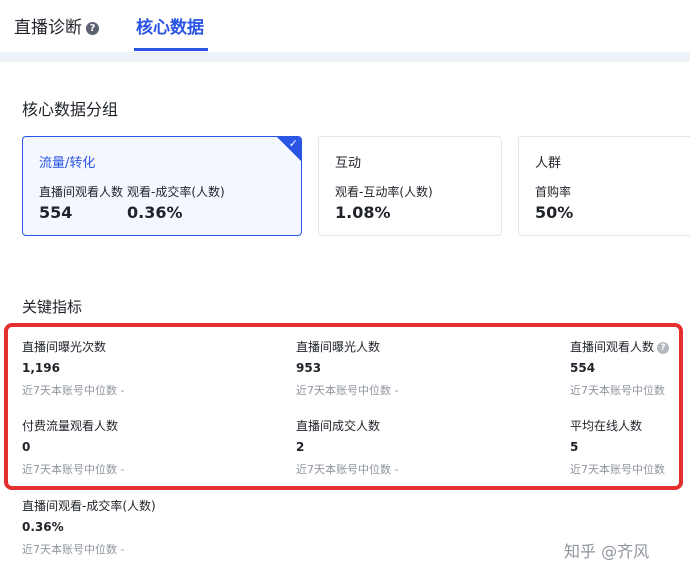 This screenshot has height=579, width=690. I want to click on metric-value: 50%, so click(554, 212).